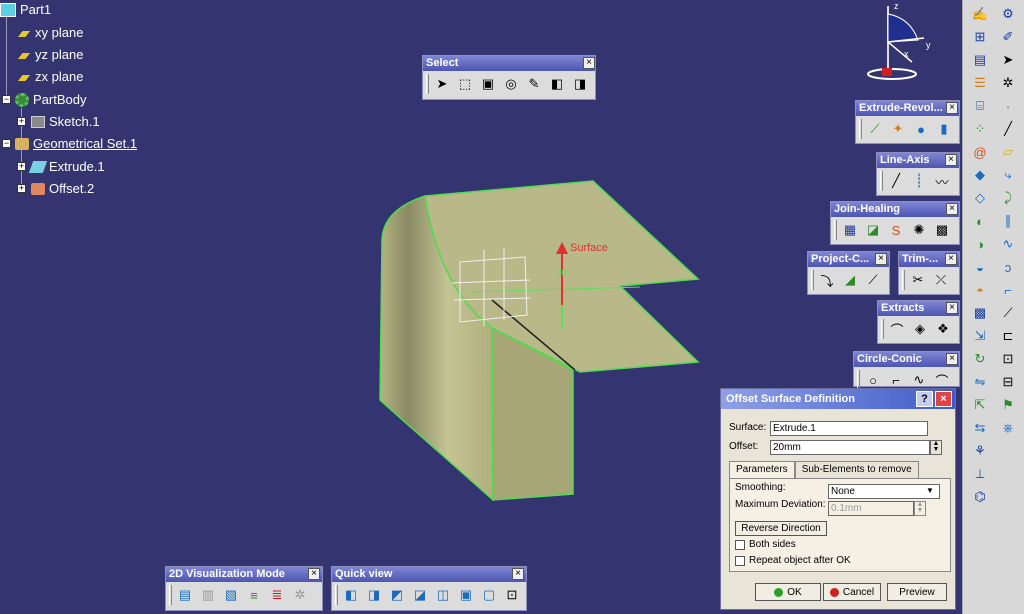 The height and width of the screenshot is (614, 1024). What do you see at coordinates (488, 84) in the screenshot?
I see `select-intersect-icon: ▣` at bounding box center [488, 84].